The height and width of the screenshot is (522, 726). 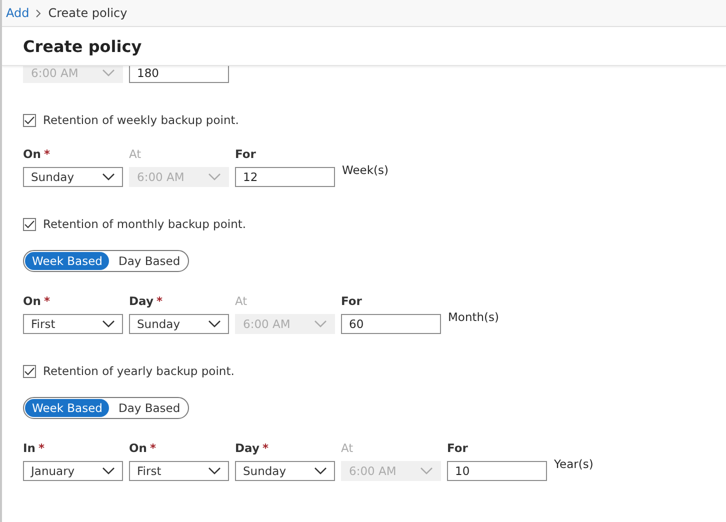 What do you see at coordinates (82, 46) in the screenshot?
I see `page-title: Create policy` at bounding box center [82, 46].